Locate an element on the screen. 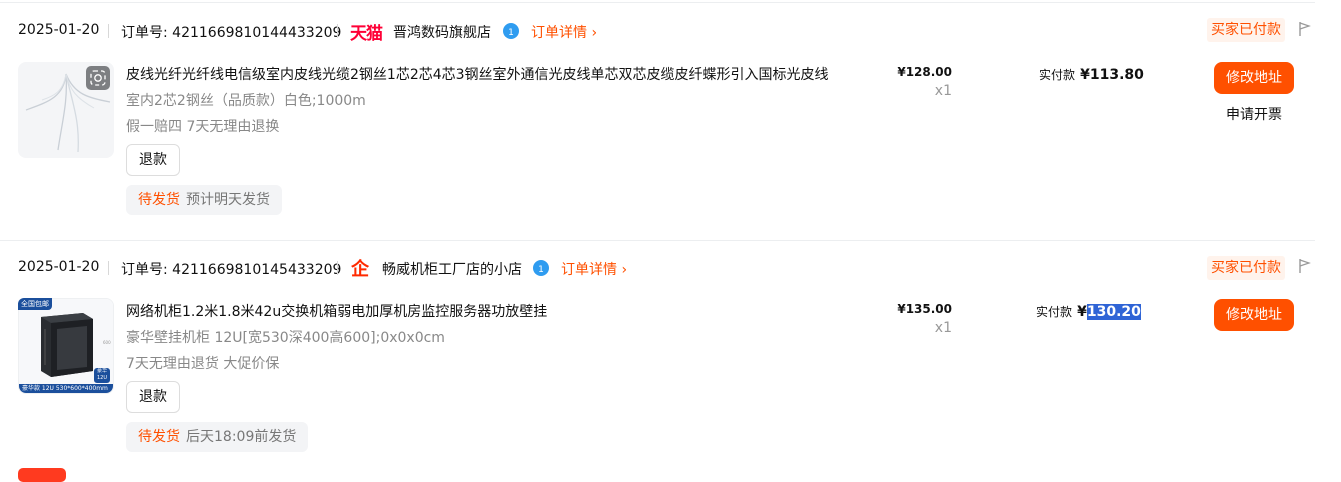  shipping-eta: 后天18:09前发货 is located at coordinates (241, 437).